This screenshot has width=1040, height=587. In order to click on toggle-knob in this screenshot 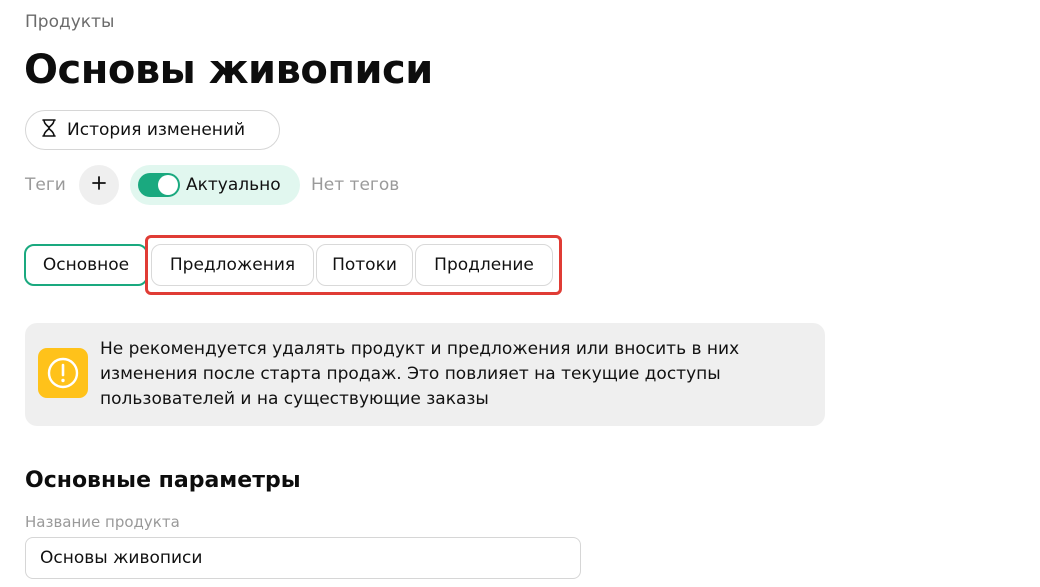, I will do `click(168, 185)`.